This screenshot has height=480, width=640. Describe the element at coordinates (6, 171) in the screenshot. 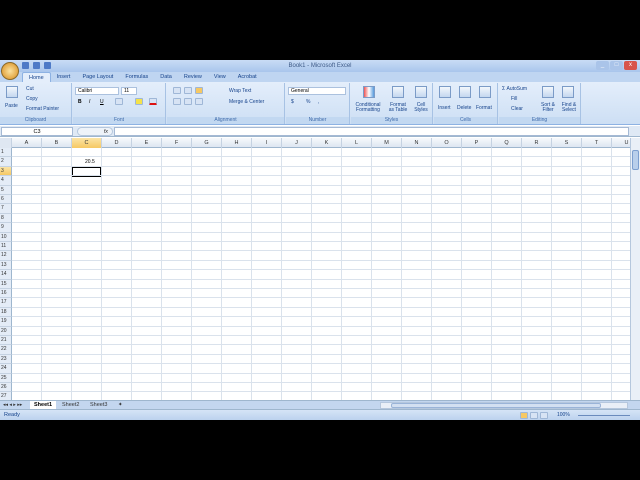

I see `row-header-3: 3` at that location.